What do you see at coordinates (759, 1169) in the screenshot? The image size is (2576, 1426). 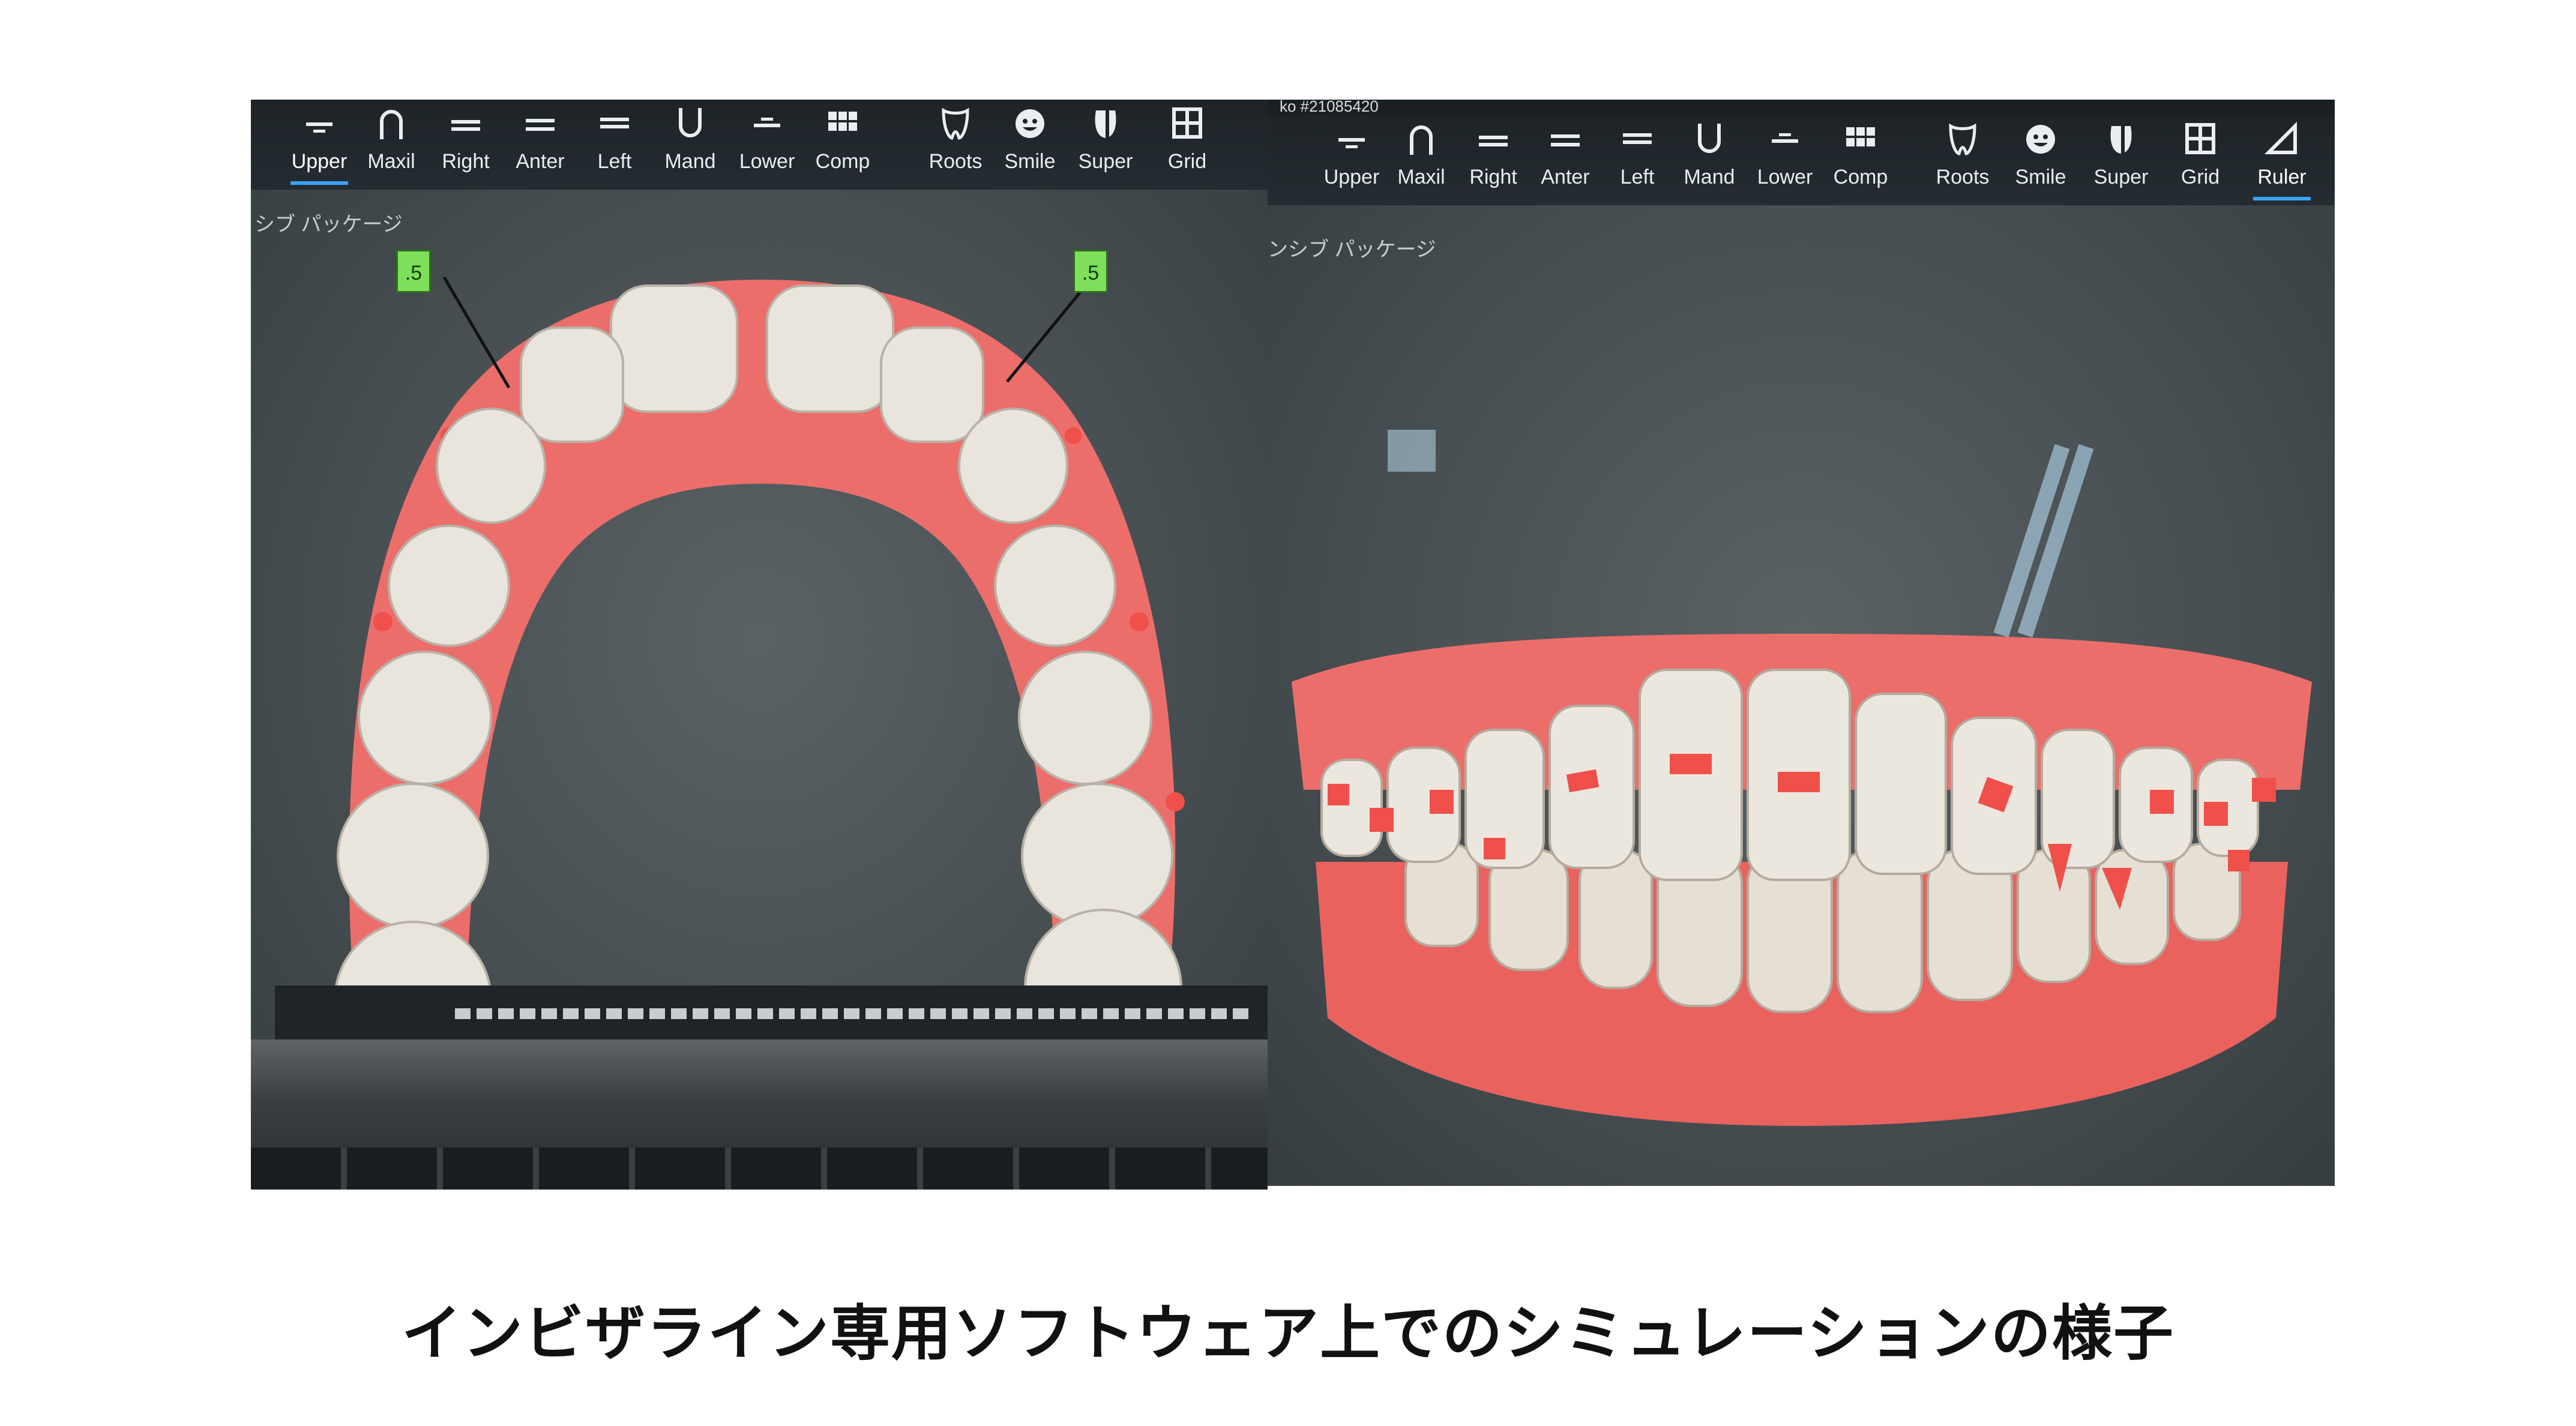 I see `keyboard-keys` at bounding box center [759, 1169].